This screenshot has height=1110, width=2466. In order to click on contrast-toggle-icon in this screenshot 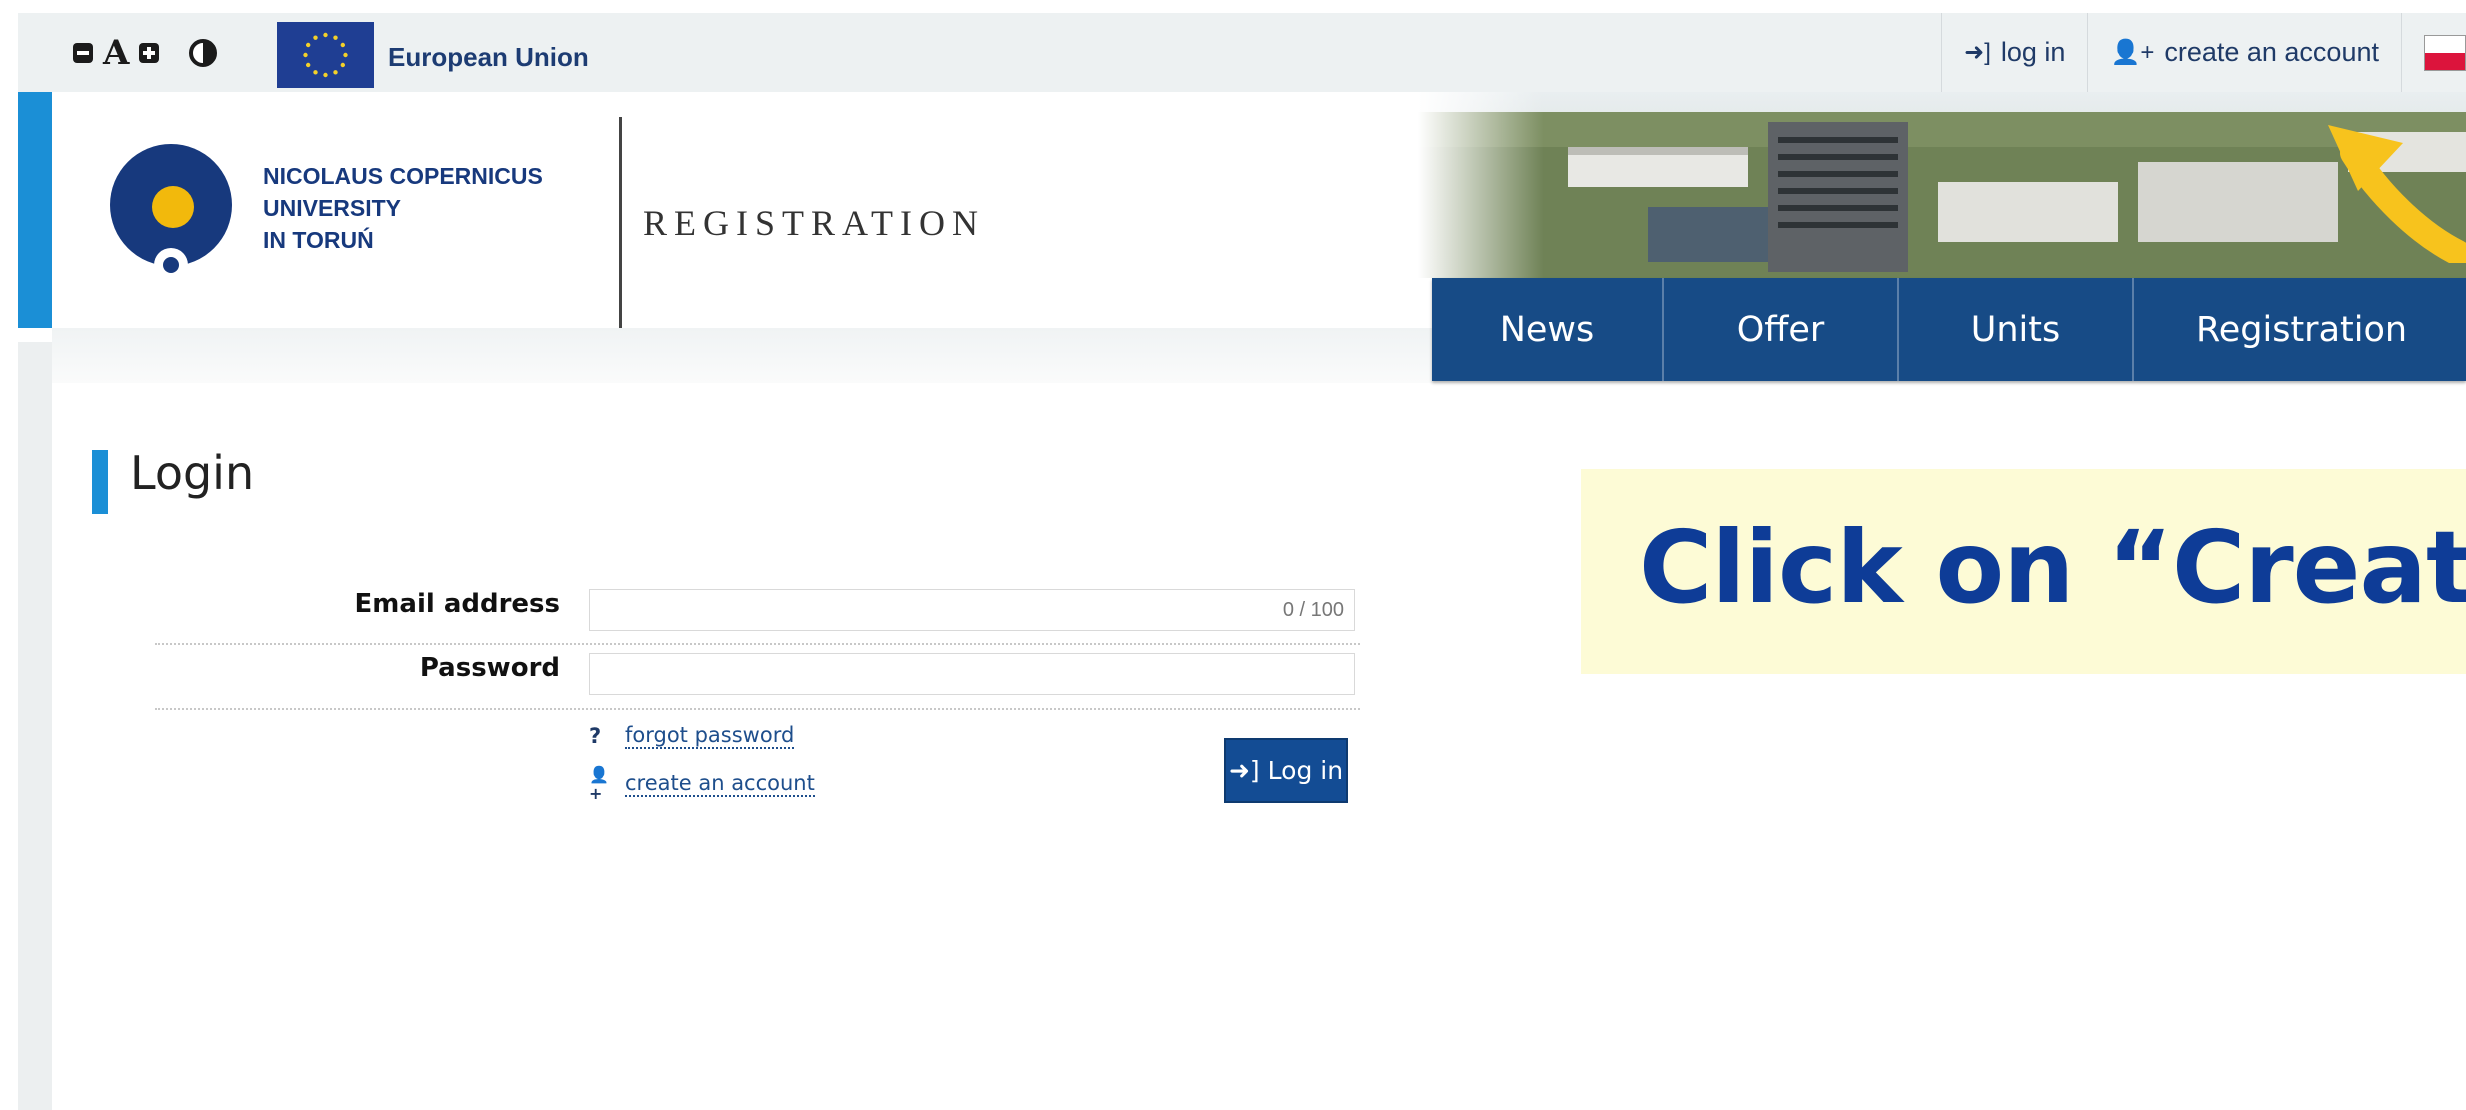, I will do `click(203, 53)`.